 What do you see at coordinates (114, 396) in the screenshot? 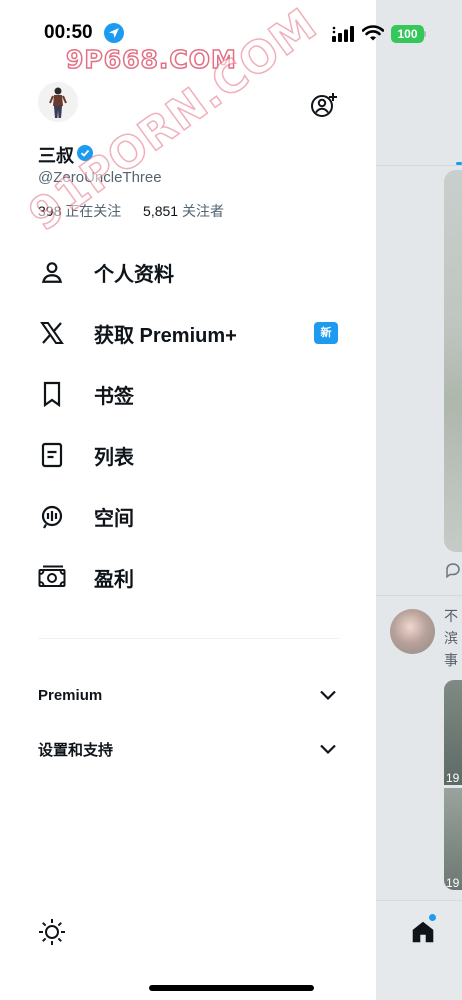
I see `menu-item-label: 书签` at bounding box center [114, 396].